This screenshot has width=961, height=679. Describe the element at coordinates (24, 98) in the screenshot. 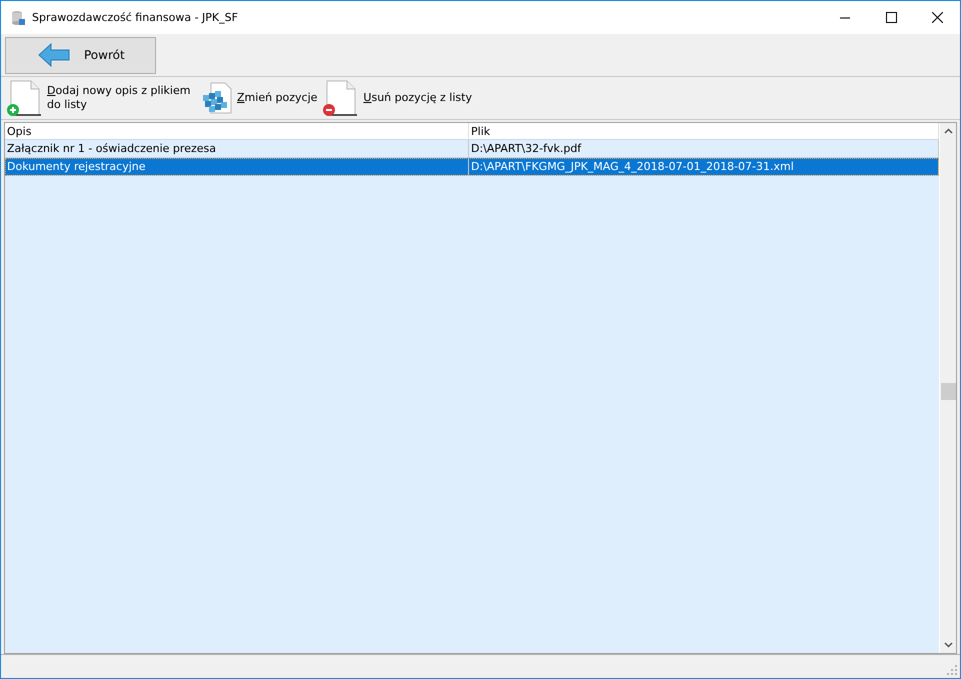

I see `add-document-icon` at that location.